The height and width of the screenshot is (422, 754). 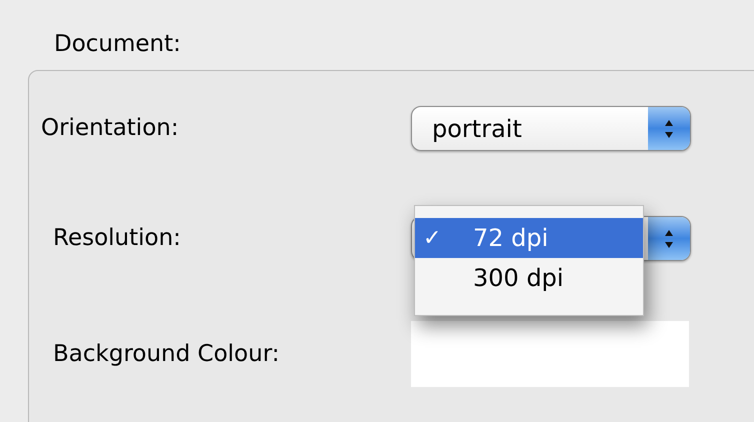 I want to click on menu-item: ✓ 72 dpi, so click(x=529, y=238).